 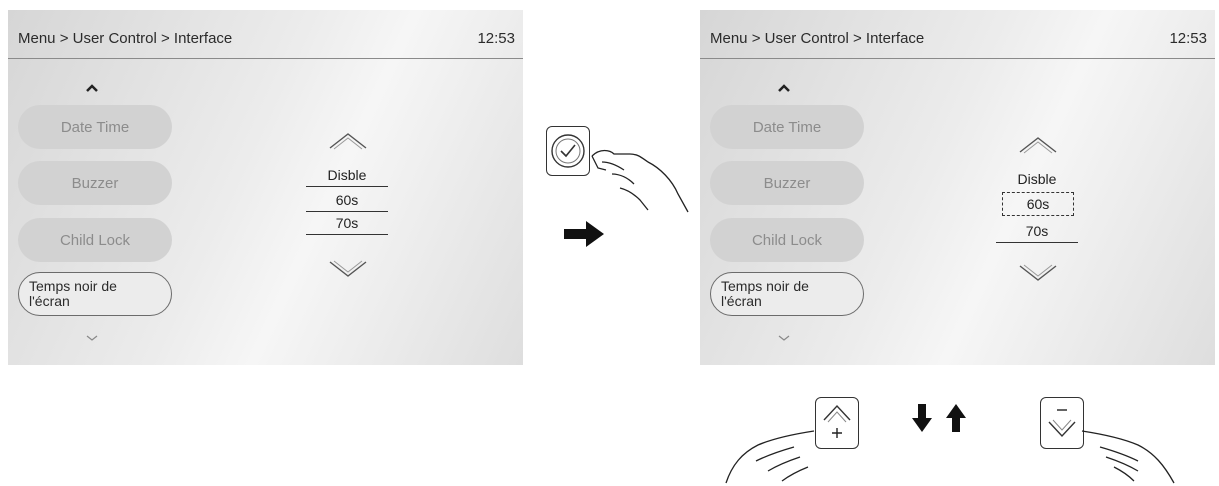 I want to click on down-minus-icon, so click(x=1062, y=423).